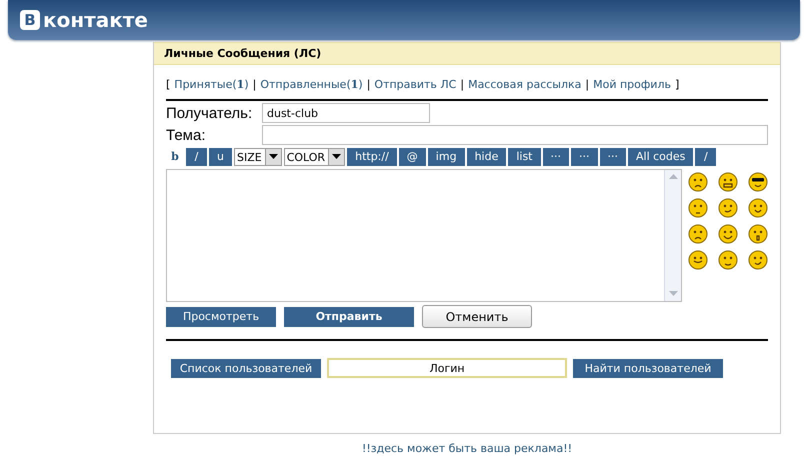  What do you see at coordinates (311, 84) in the screenshot?
I see `nav-link: Отправленные(1)` at bounding box center [311, 84].